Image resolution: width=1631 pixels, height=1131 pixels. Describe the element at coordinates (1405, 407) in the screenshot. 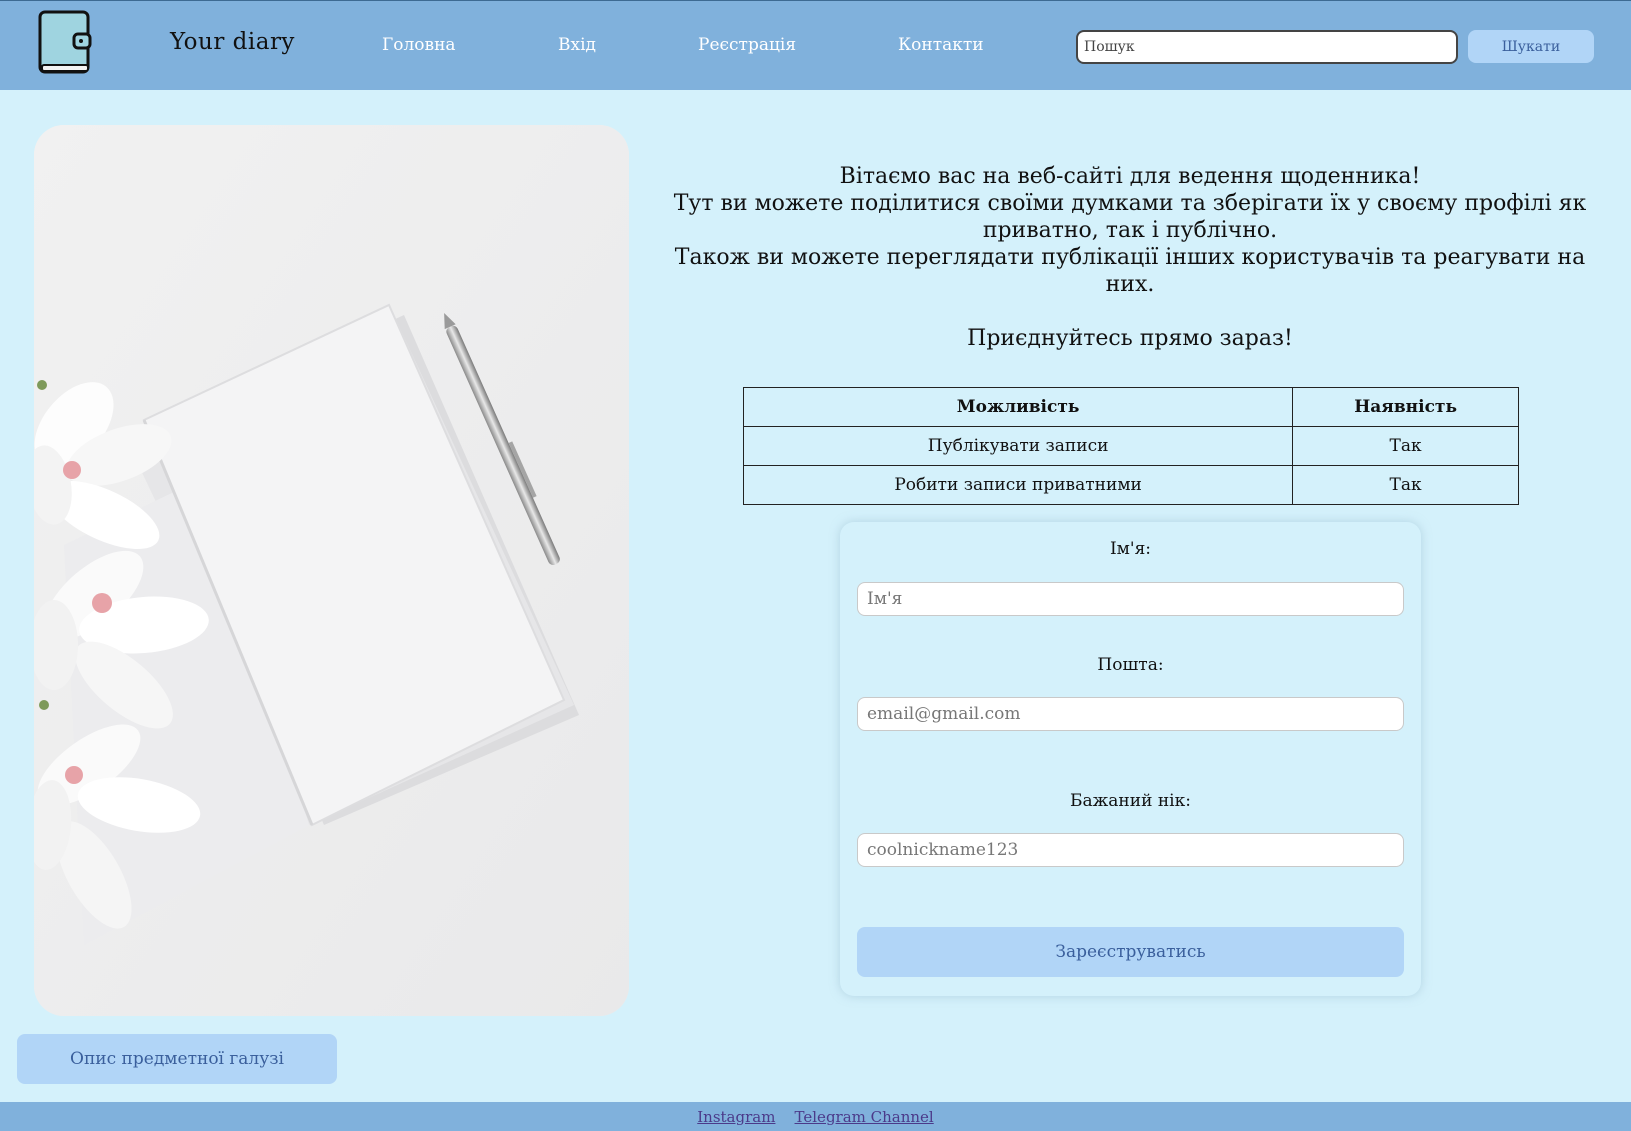

I see `table-header-cell: Наявність` at that location.